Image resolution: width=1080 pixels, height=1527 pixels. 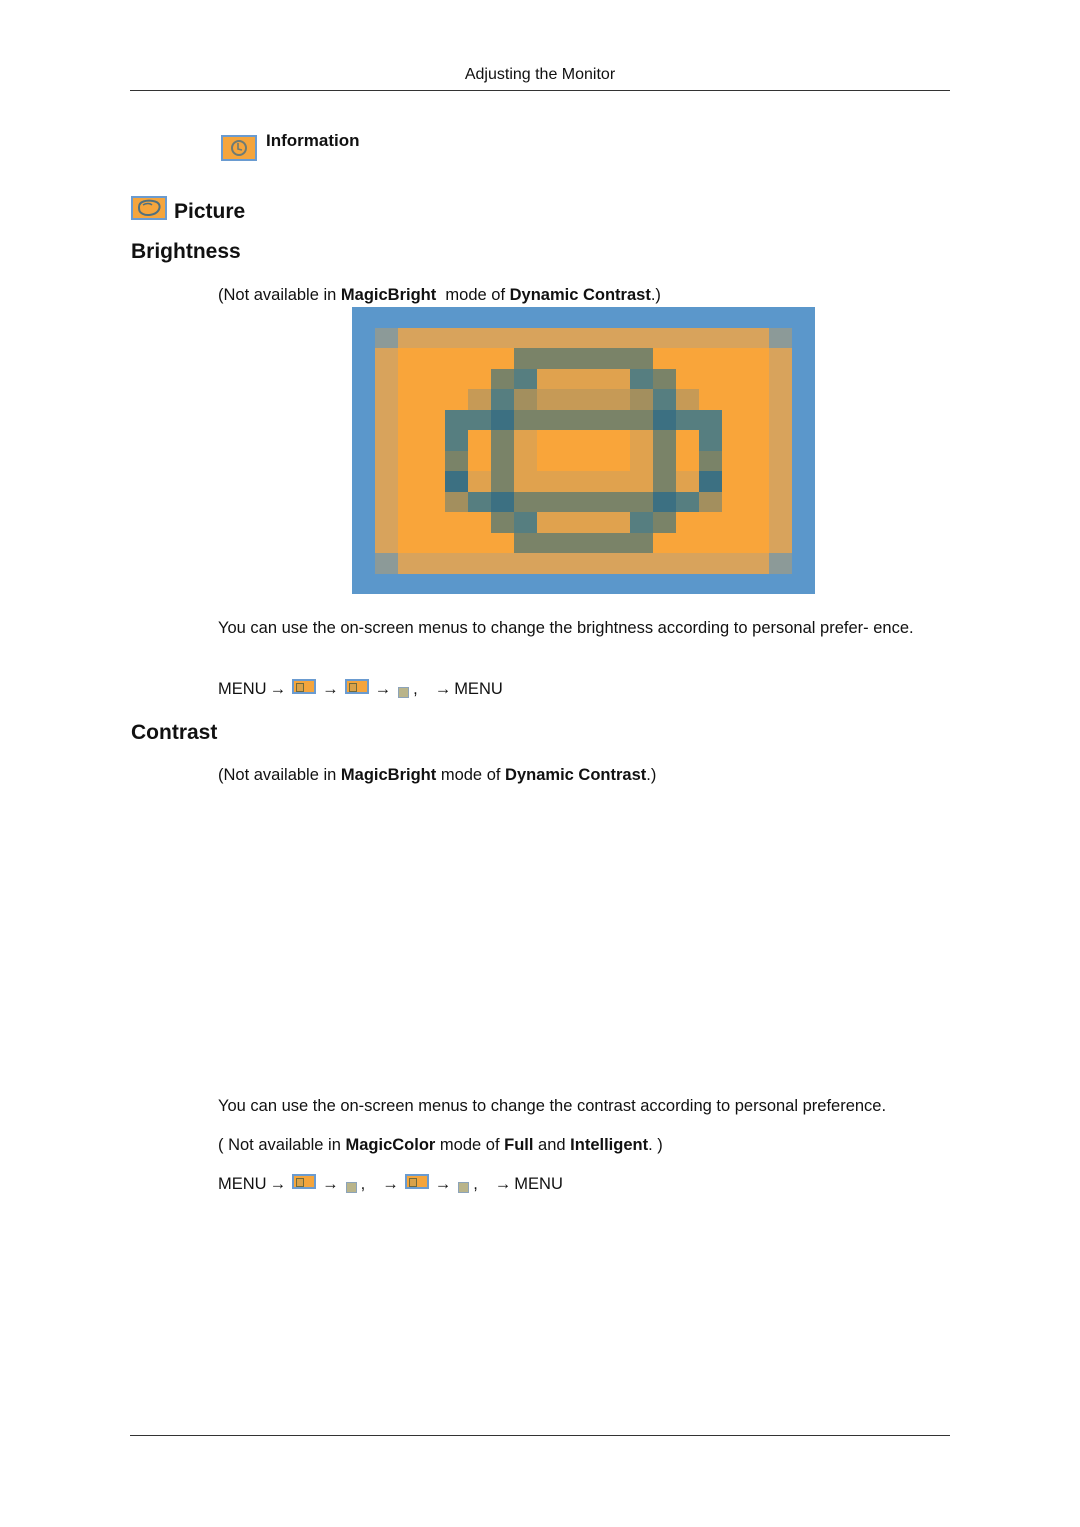 I want to click on note-text: .), so click(x=651, y=775).